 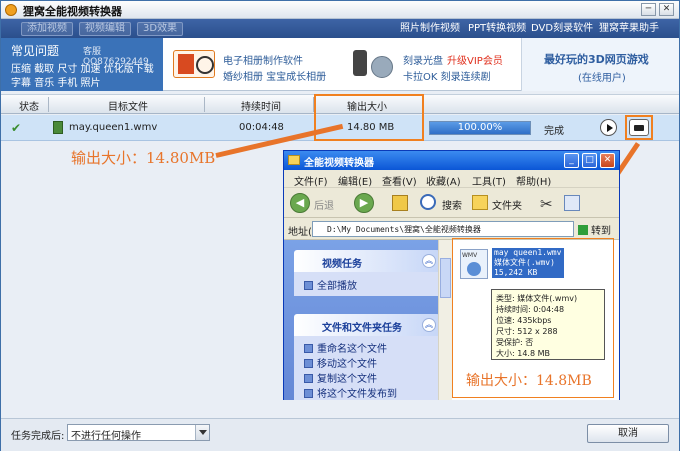 What do you see at coordinates (367, 284) in the screenshot?
I see `video-tasks-body: 全部播放` at bounding box center [367, 284].